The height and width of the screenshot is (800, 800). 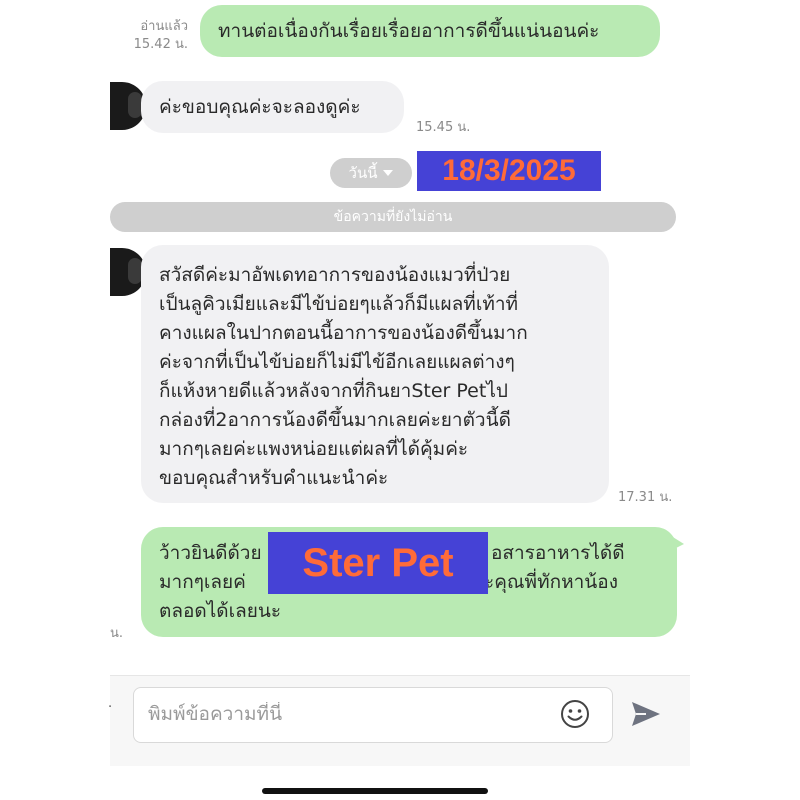 What do you see at coordinates (153, 36) in the screenshot?
I see `read-receipt: อ่านแล้ว 15.42 น.` at bounding box center [153, 36].